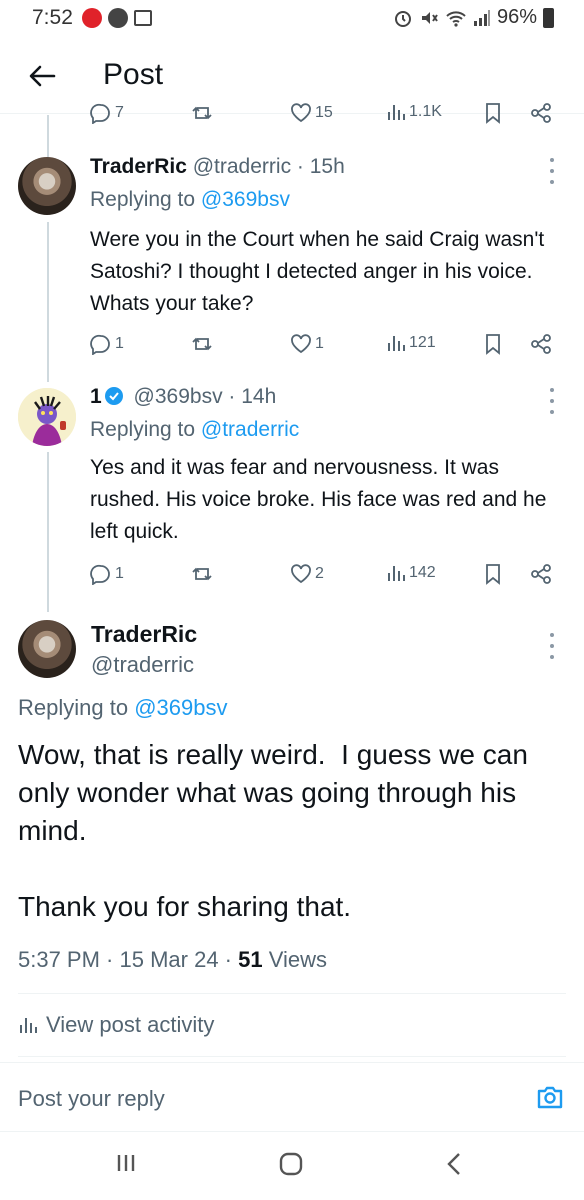  Describe the element at coordinates (144, 634) in the screenshot. I see `main-post-author-name: TraderRic` at that location.